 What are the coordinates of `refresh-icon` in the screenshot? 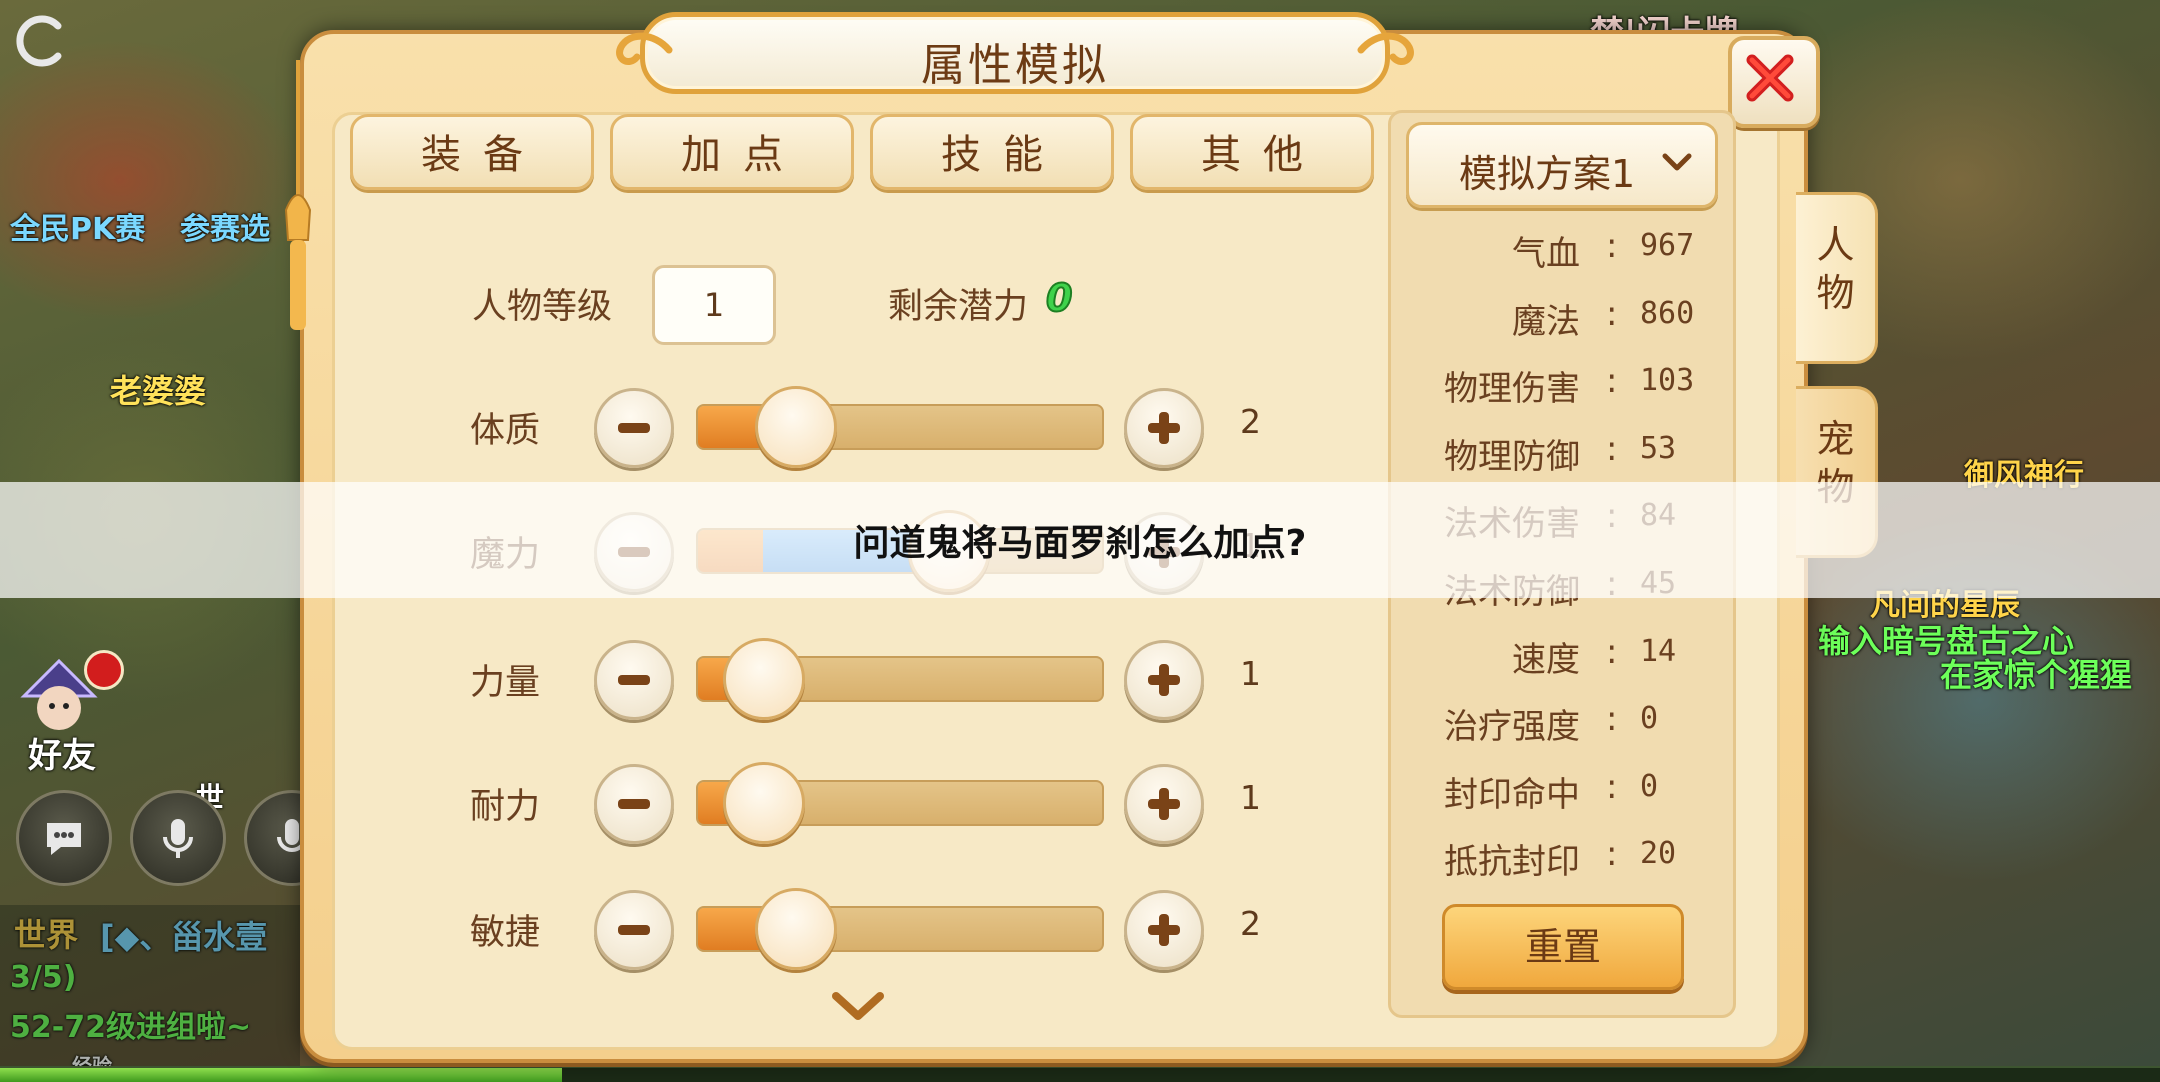 It's located at (41, 41).